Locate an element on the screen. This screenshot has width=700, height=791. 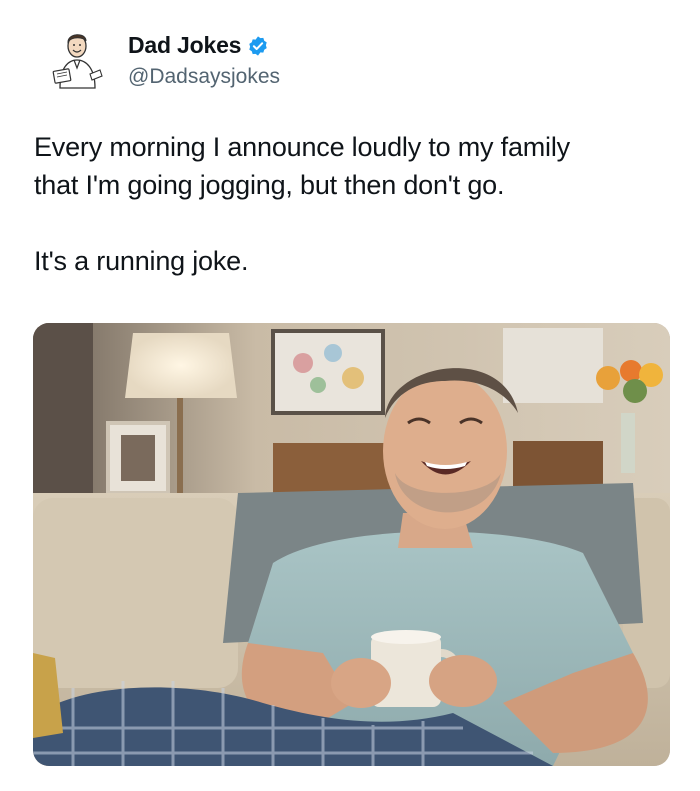
author-info: Dad Jokes @Dadsaysjokes is located at coordinates (204, 56).